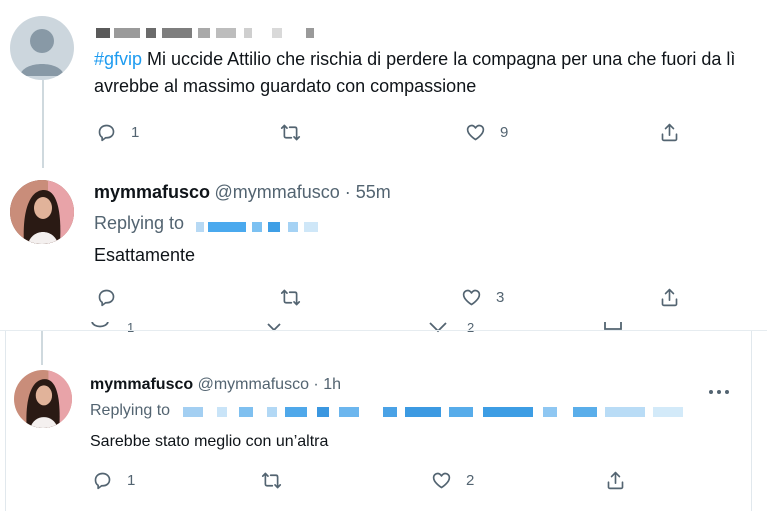 Image resolution: width=767 pixels, height=511 pixels. I want to click on cropped-action-row: 1 2, so click(383, 329).